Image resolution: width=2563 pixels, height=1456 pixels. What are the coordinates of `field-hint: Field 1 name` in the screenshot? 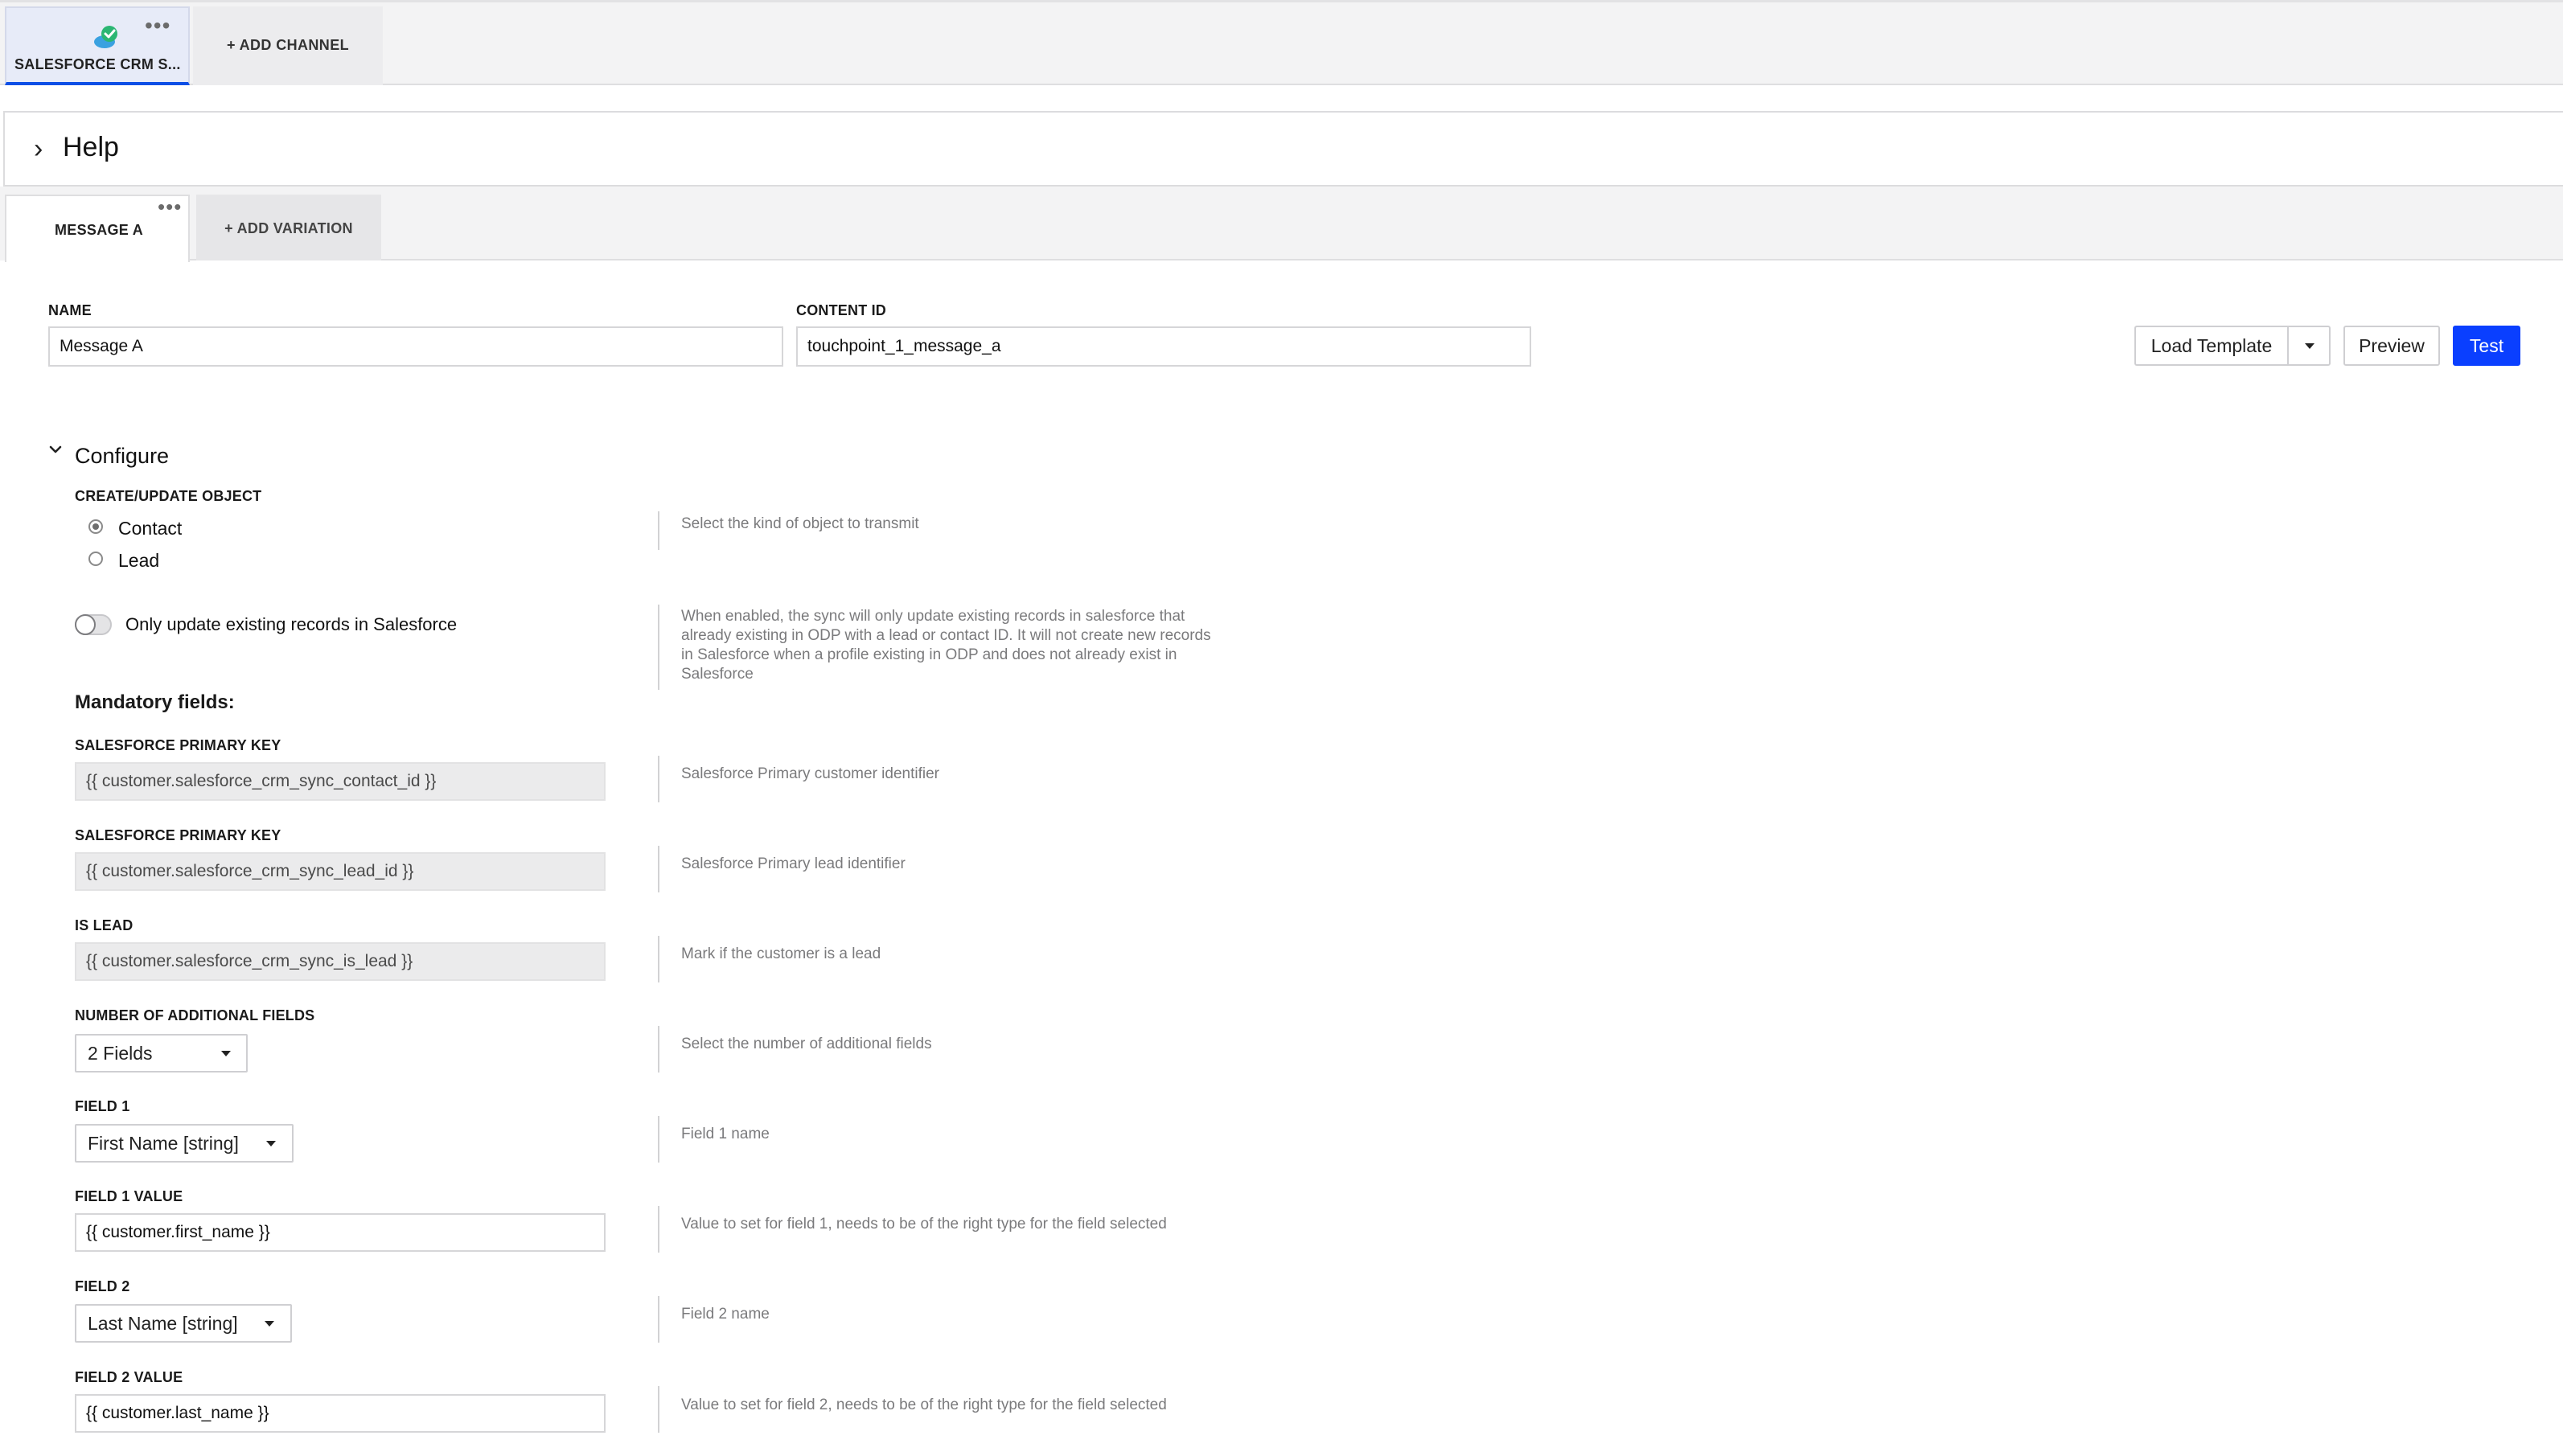 It's located at (725, 1134).